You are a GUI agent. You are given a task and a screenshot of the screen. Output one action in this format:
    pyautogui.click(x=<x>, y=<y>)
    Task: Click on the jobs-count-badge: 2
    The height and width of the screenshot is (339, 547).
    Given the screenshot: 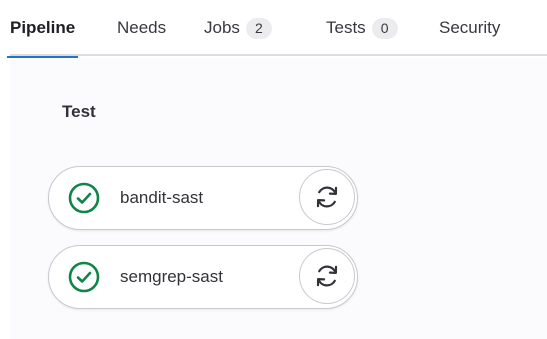 What is the action you would take?
    pyautogui.click(x=258, y=28)
    